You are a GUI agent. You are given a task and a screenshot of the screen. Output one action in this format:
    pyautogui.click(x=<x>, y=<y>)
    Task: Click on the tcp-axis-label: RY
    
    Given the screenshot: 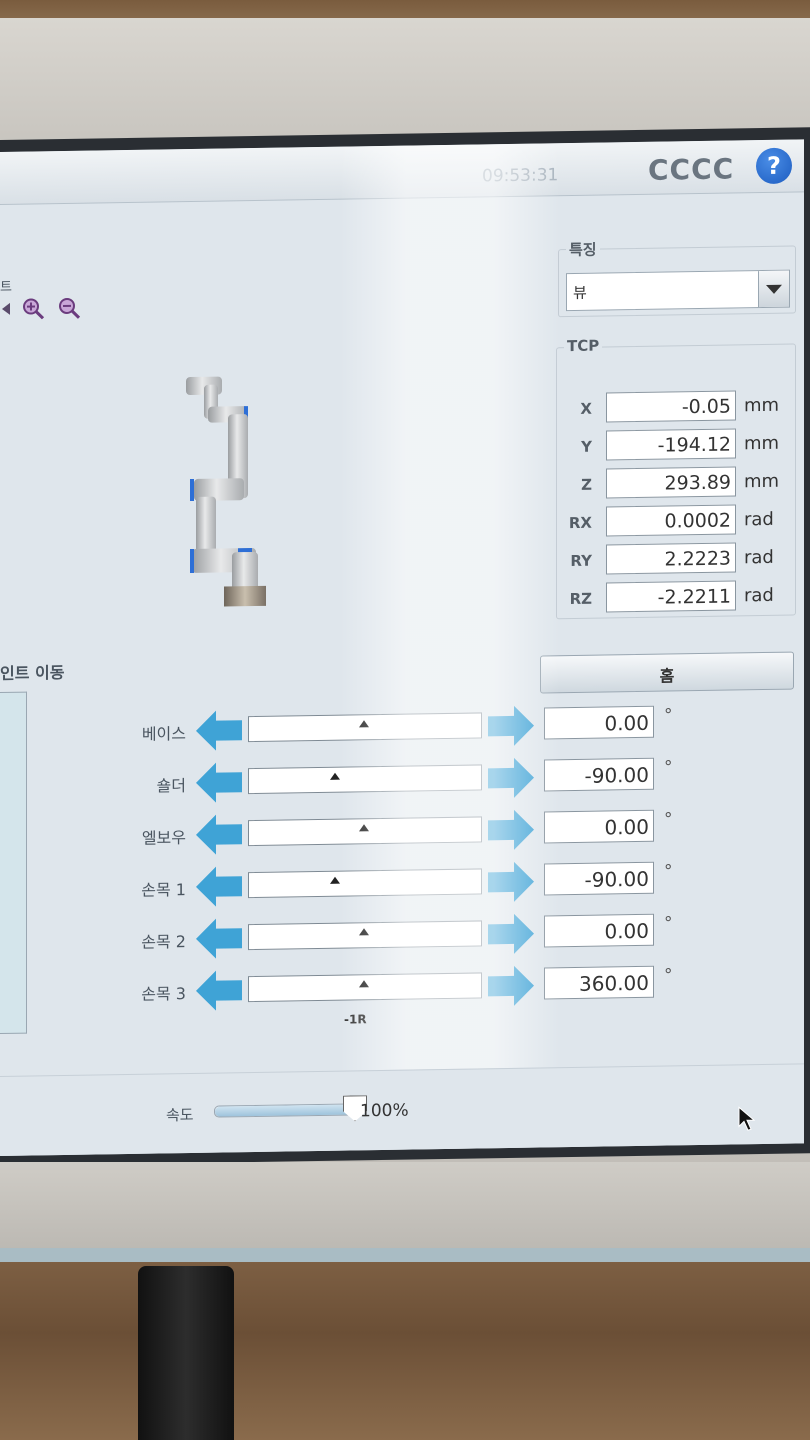 What is the action you would take?
    pyautogui.click(x=581, y=561)
    